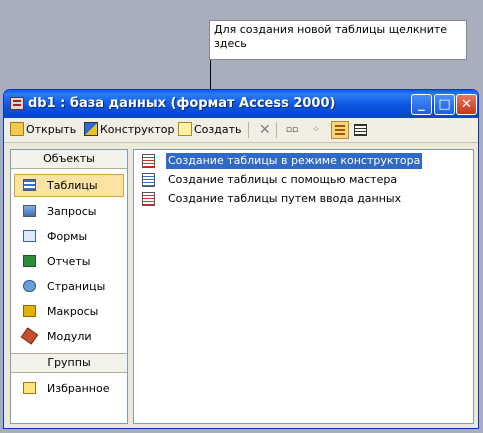 The image size is (483, 433). I want to click on open-icon, so click(17, 129).